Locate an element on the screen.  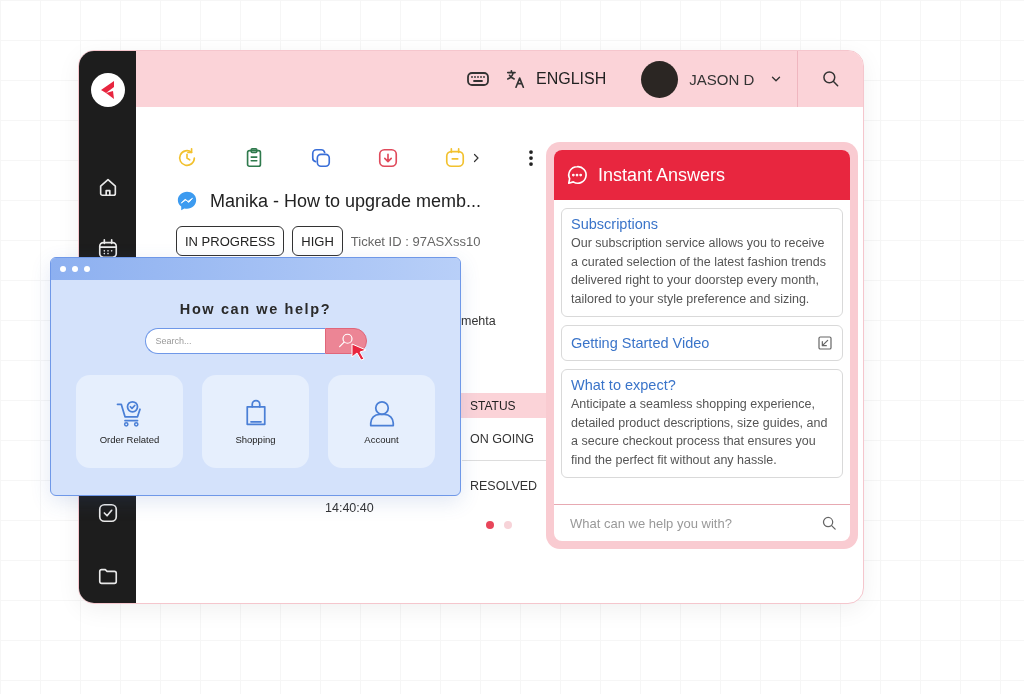
avatar is located at coordinates (660, 79).